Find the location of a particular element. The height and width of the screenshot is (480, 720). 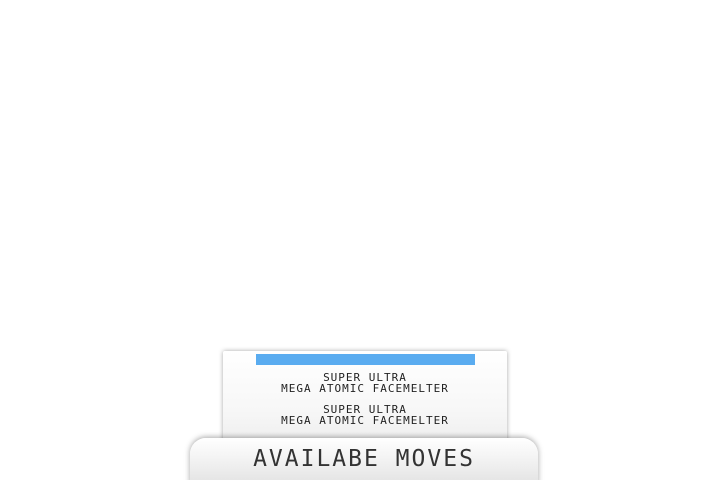

available-moves-tab: AVAILABE MOVES is located at coordinates (364, 459).